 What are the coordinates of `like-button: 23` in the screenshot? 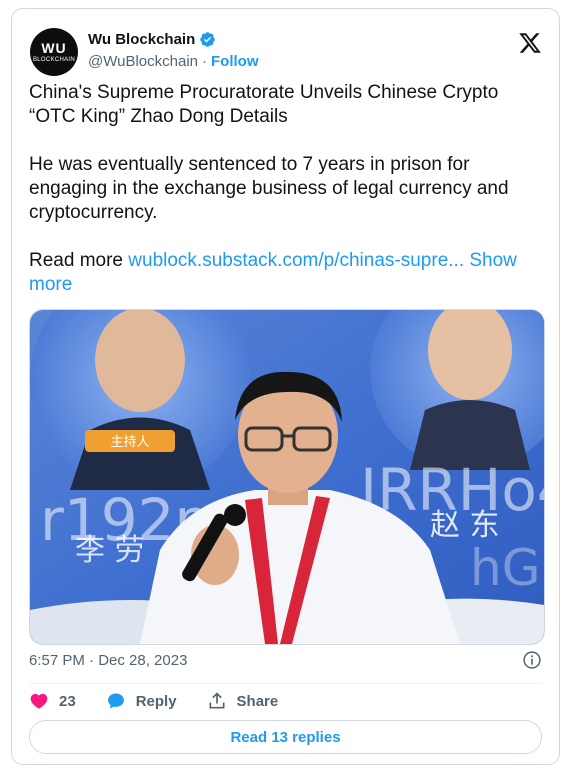 It's located at (52, 701).